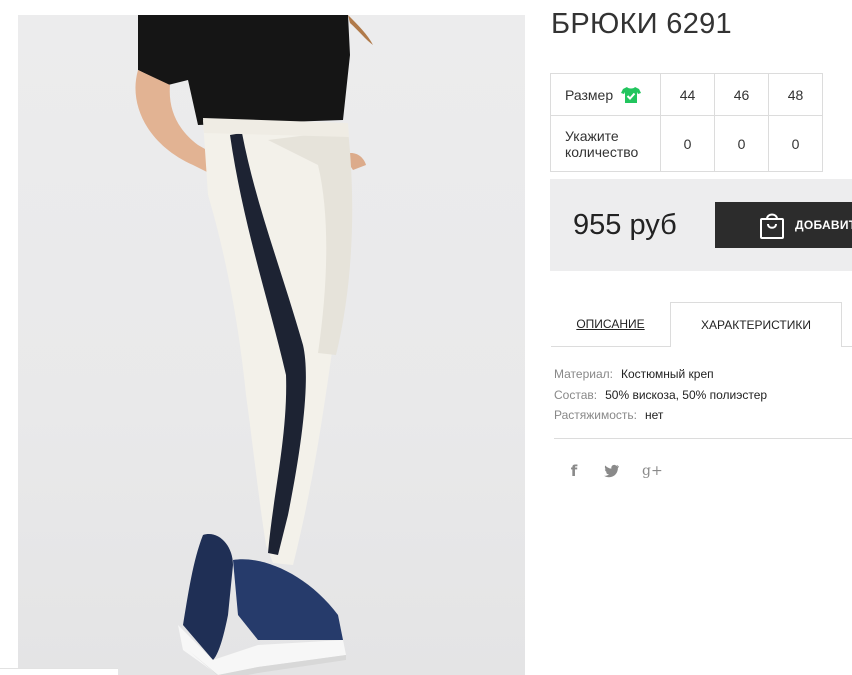  What do you see at coordinates (576, 394) in the screenshot?
I see `spec-key: Состав:` at bounding box center [576, 394].